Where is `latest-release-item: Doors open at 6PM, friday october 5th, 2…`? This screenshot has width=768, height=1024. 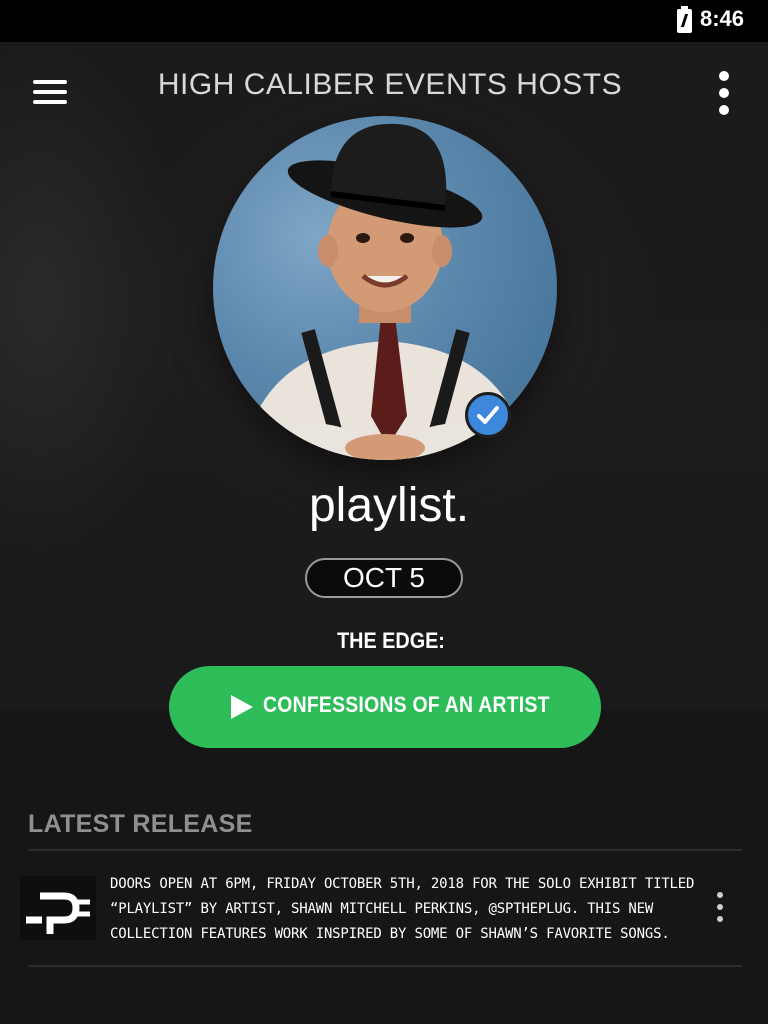
latest-release-item: Doors open at 6PM, friday october 5th, 2… is located at coordinates (381, 908).